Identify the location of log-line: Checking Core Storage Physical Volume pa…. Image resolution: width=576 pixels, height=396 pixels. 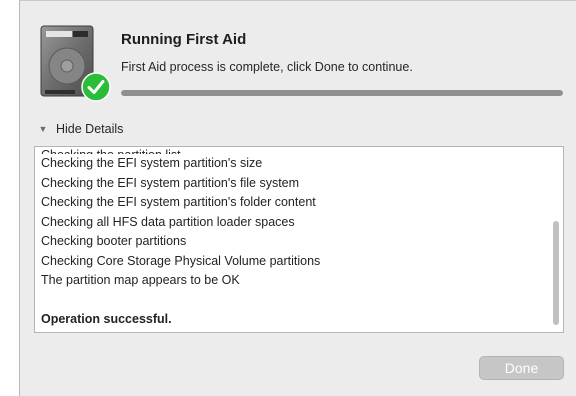
(181, 260).